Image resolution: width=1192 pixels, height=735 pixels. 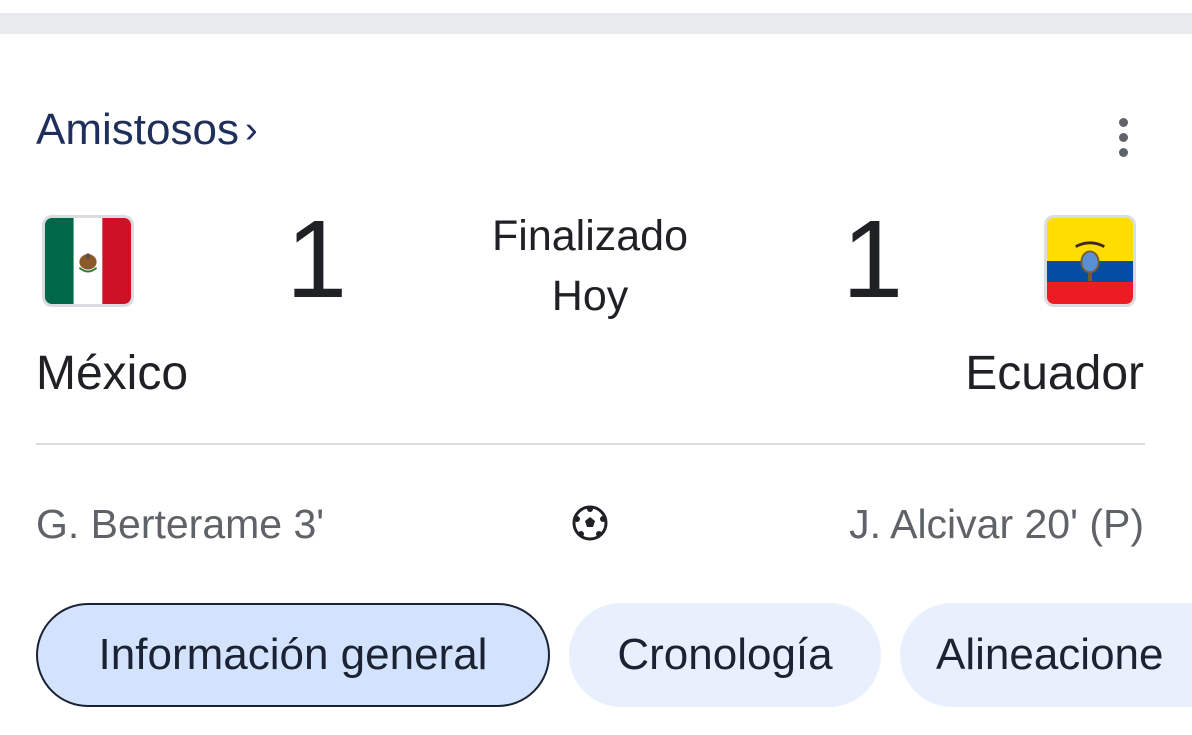 What do you see at coordinates (1054, 374) in the screenshot?
I see `away-team-name: Ecuador` at bounding box center [1054, 374].